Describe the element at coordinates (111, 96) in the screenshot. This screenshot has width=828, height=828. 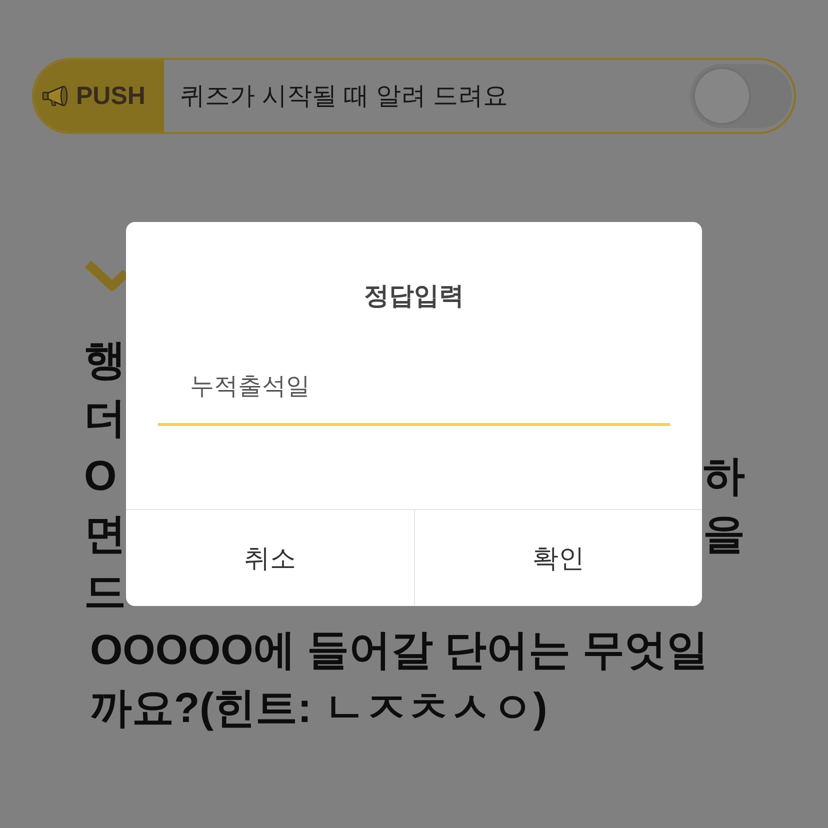
I see `push-label: PUSH` at that location.